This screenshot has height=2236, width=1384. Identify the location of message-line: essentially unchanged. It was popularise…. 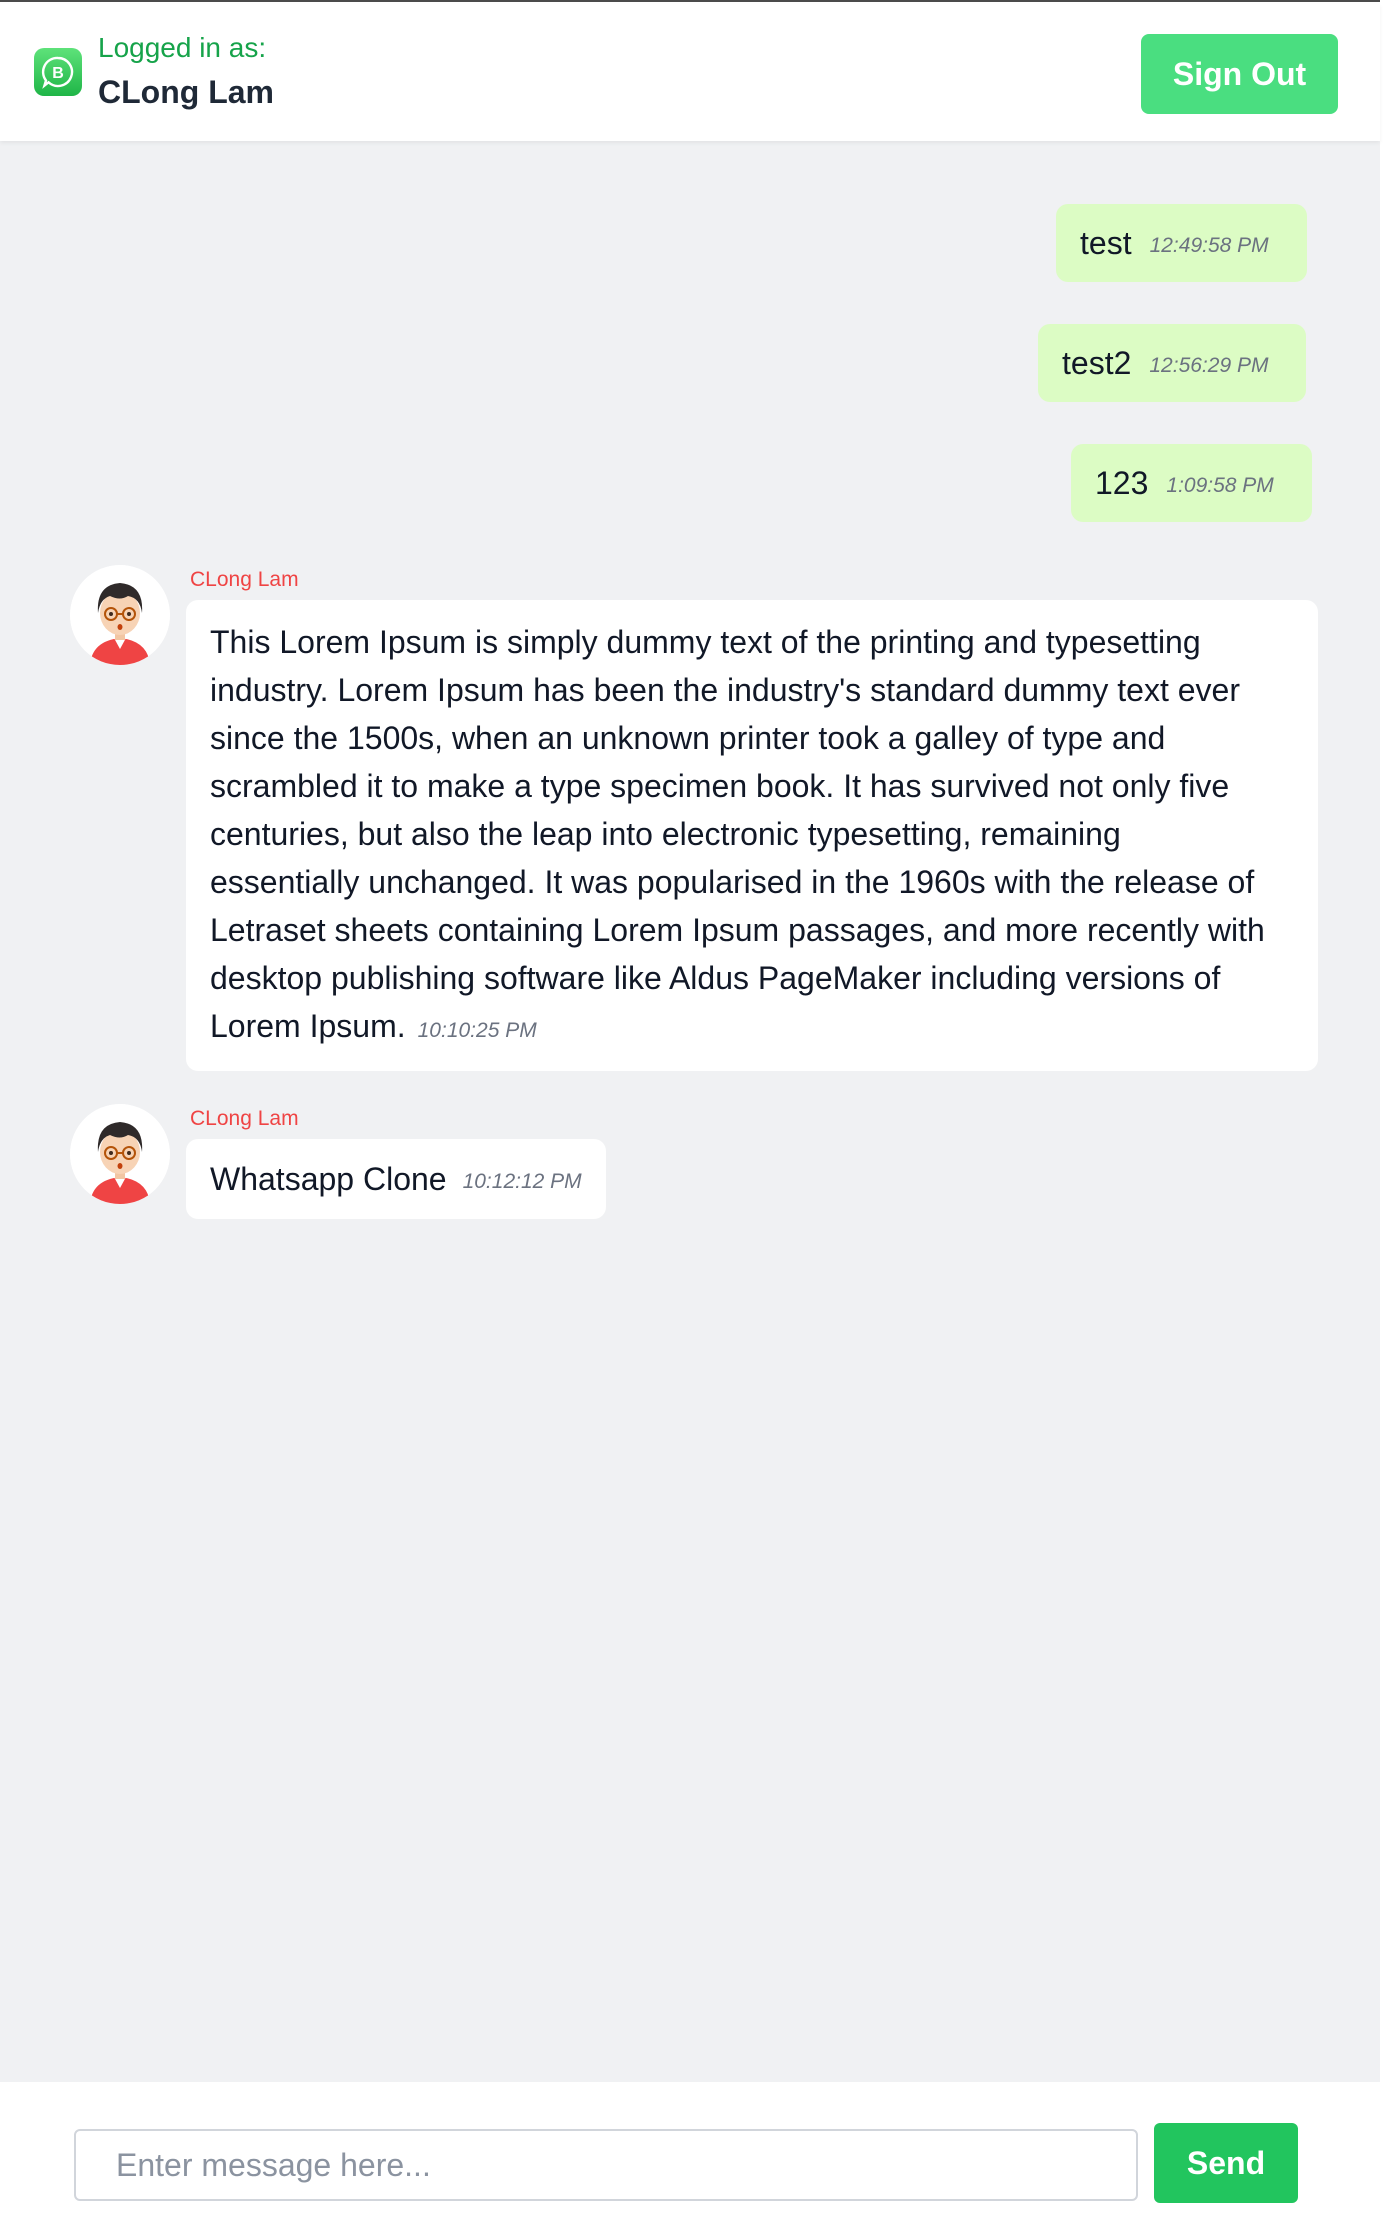
(732, 882).